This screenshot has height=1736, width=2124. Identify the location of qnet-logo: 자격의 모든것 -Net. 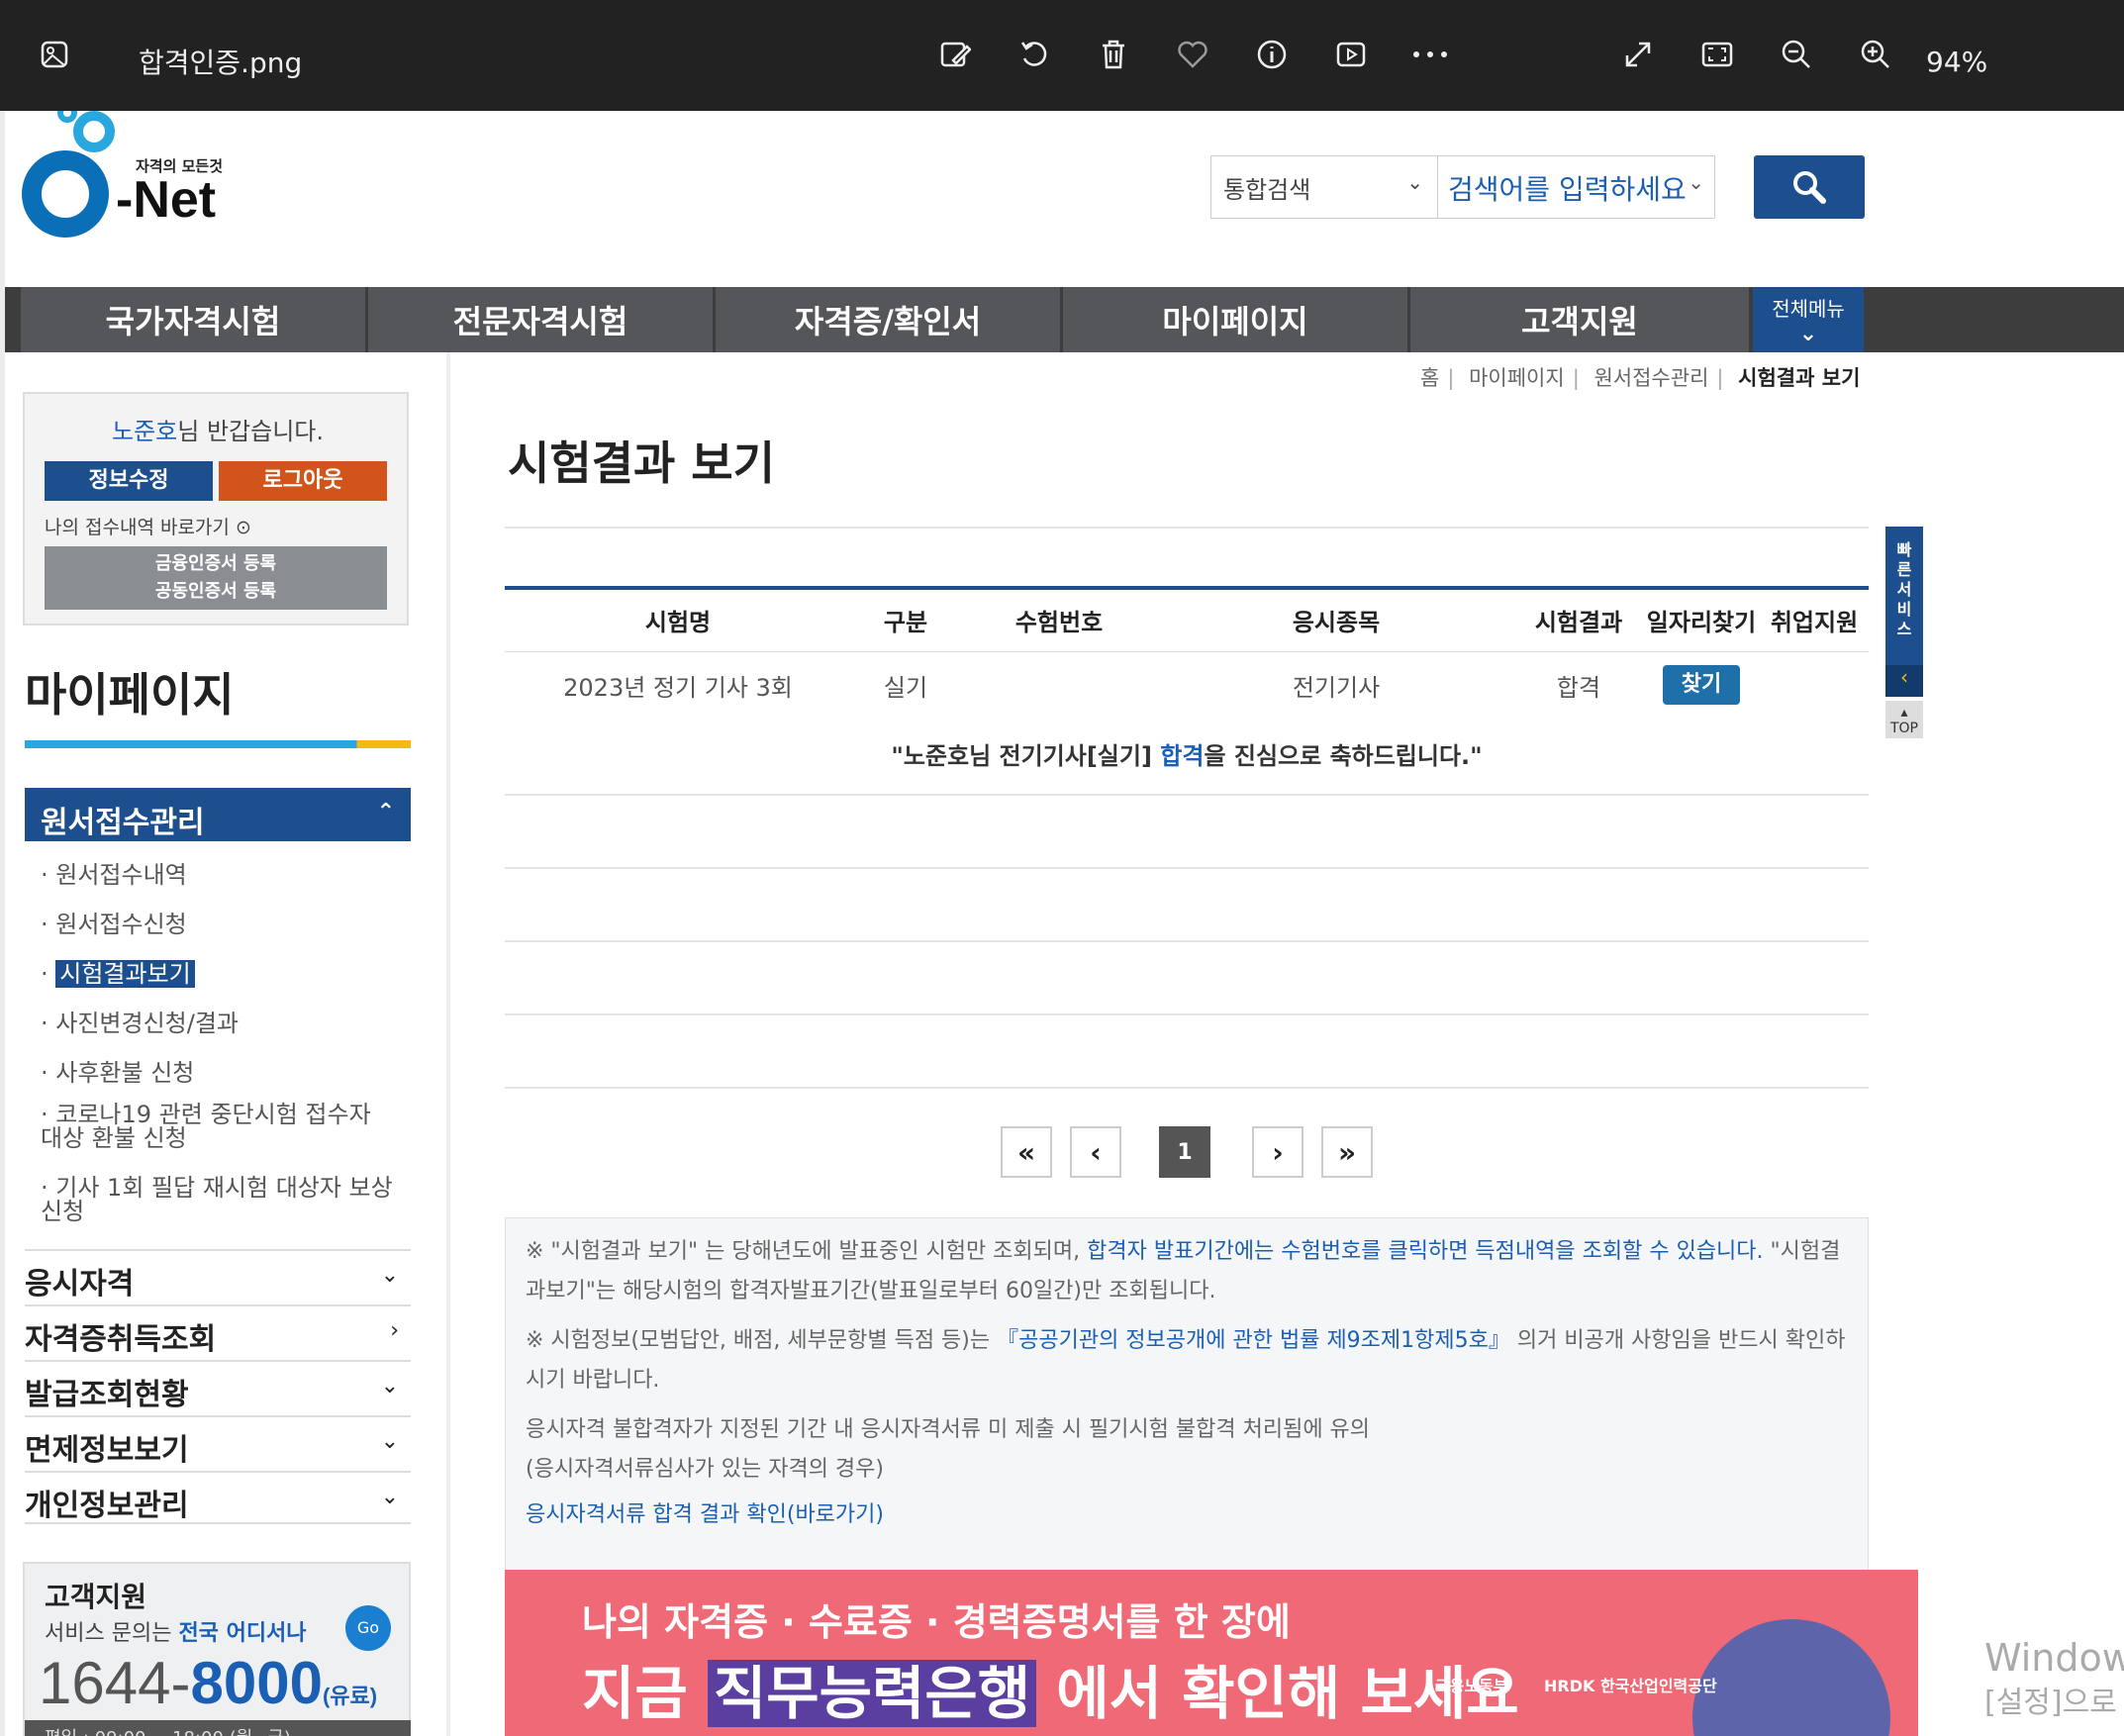
(131, 185).